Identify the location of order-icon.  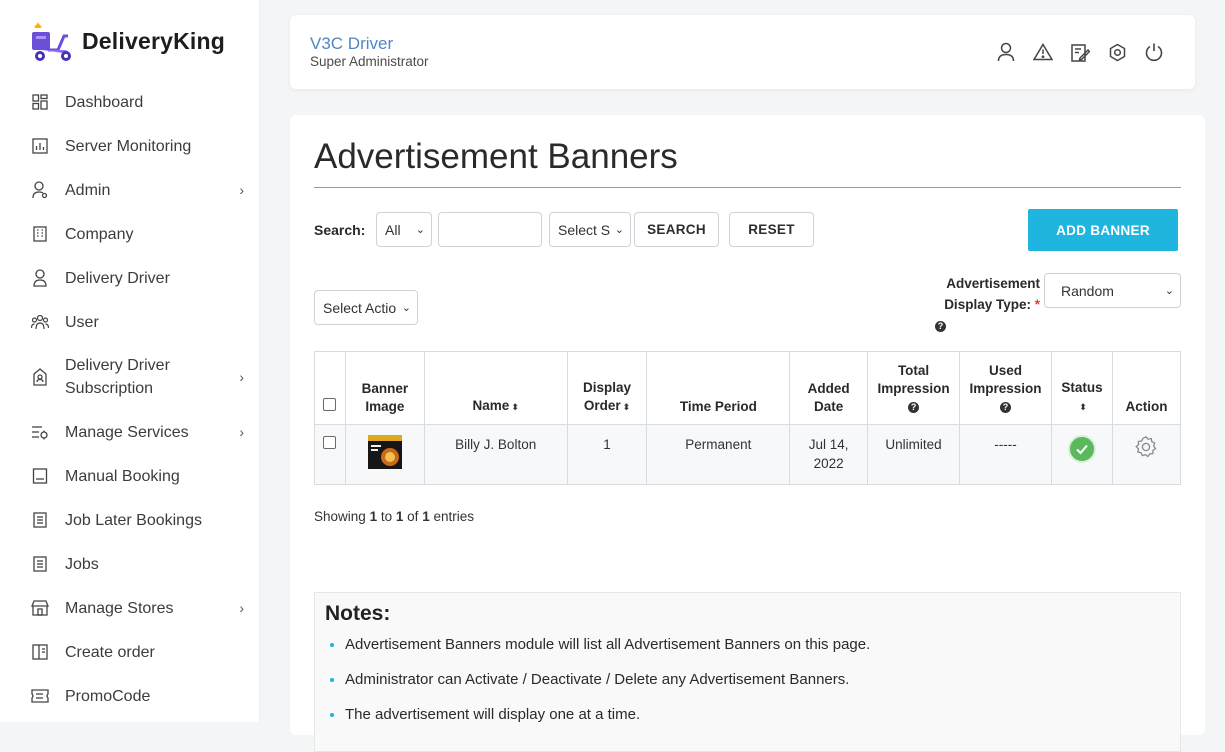
(40, 652).